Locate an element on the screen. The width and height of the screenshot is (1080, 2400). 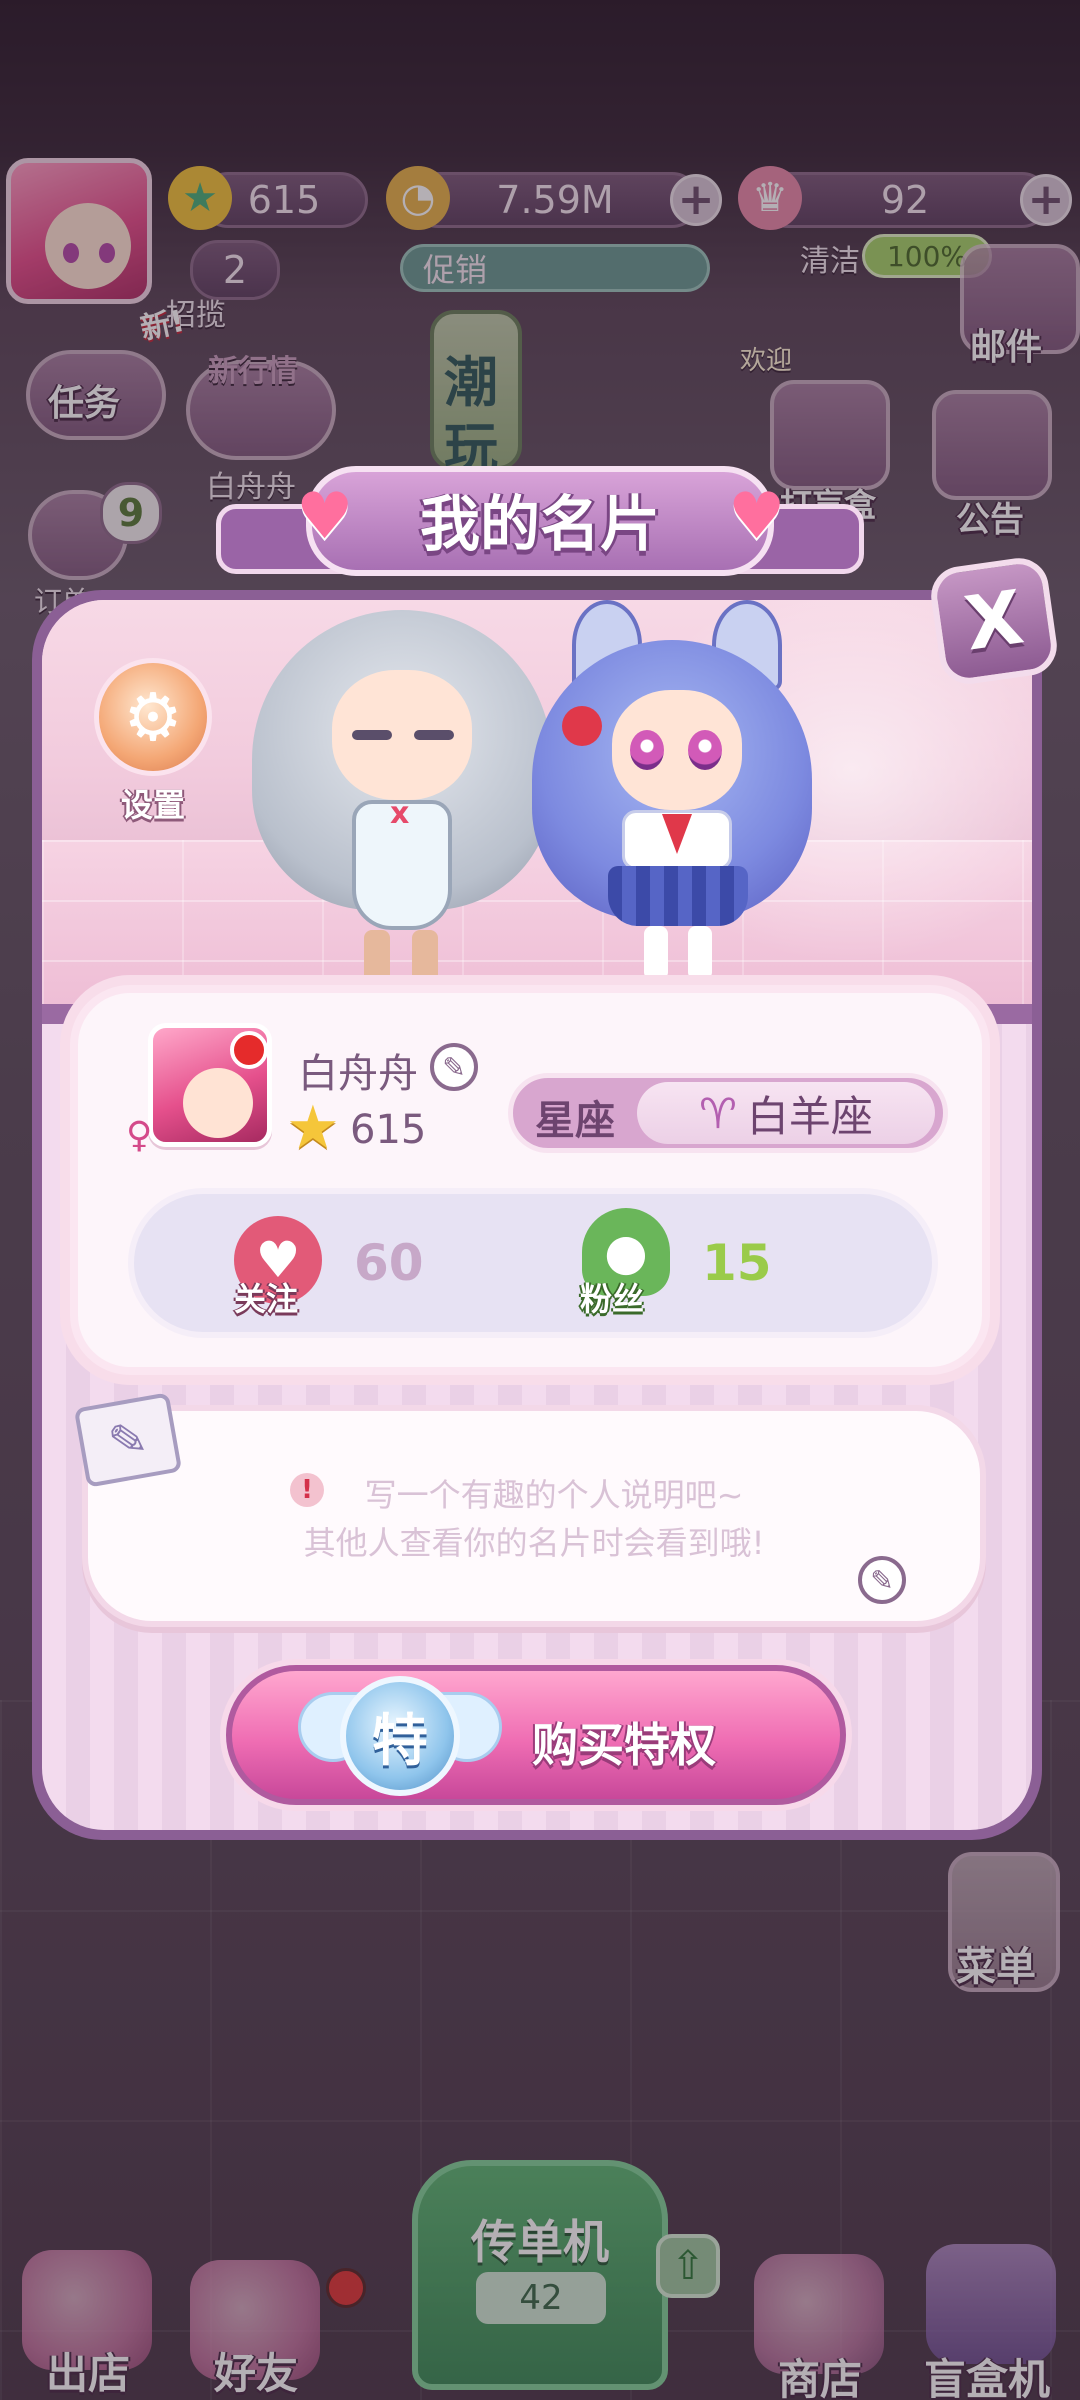
star-count: 615 is located at coordinates (388, 1130).